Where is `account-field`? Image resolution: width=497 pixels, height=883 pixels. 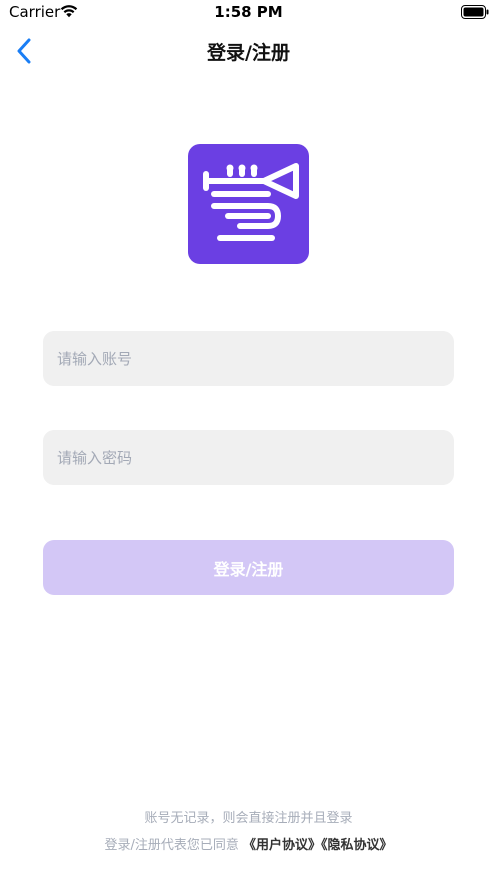
account-field is located at coordinates (248, 358).